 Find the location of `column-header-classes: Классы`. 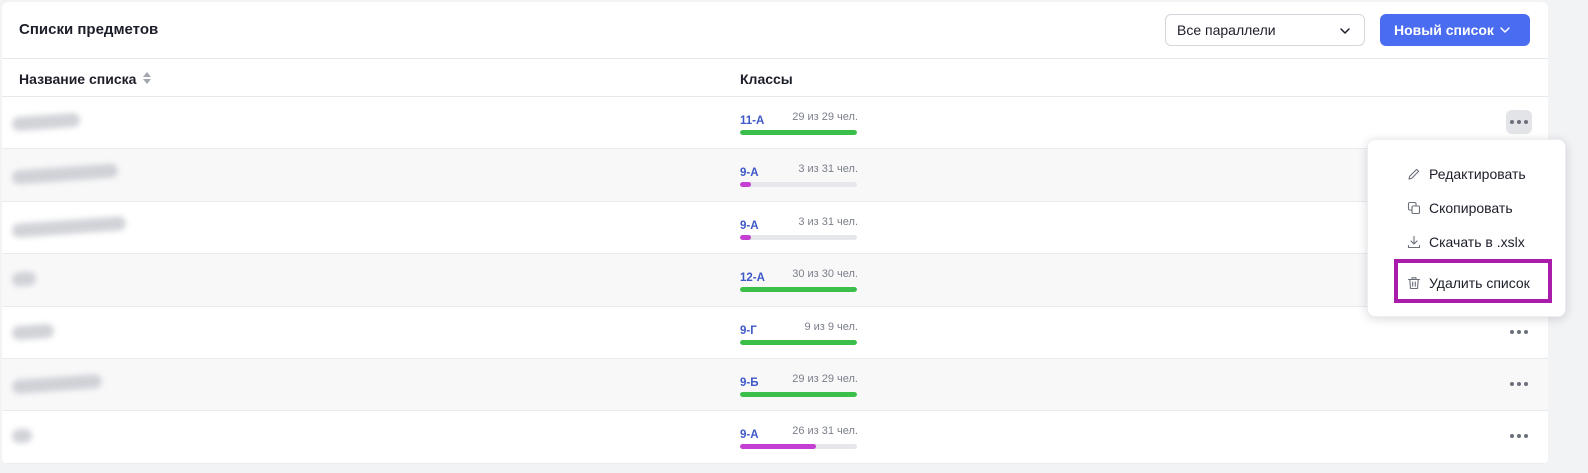

column-header-classes: Классы is located at coordinates (766, 79).